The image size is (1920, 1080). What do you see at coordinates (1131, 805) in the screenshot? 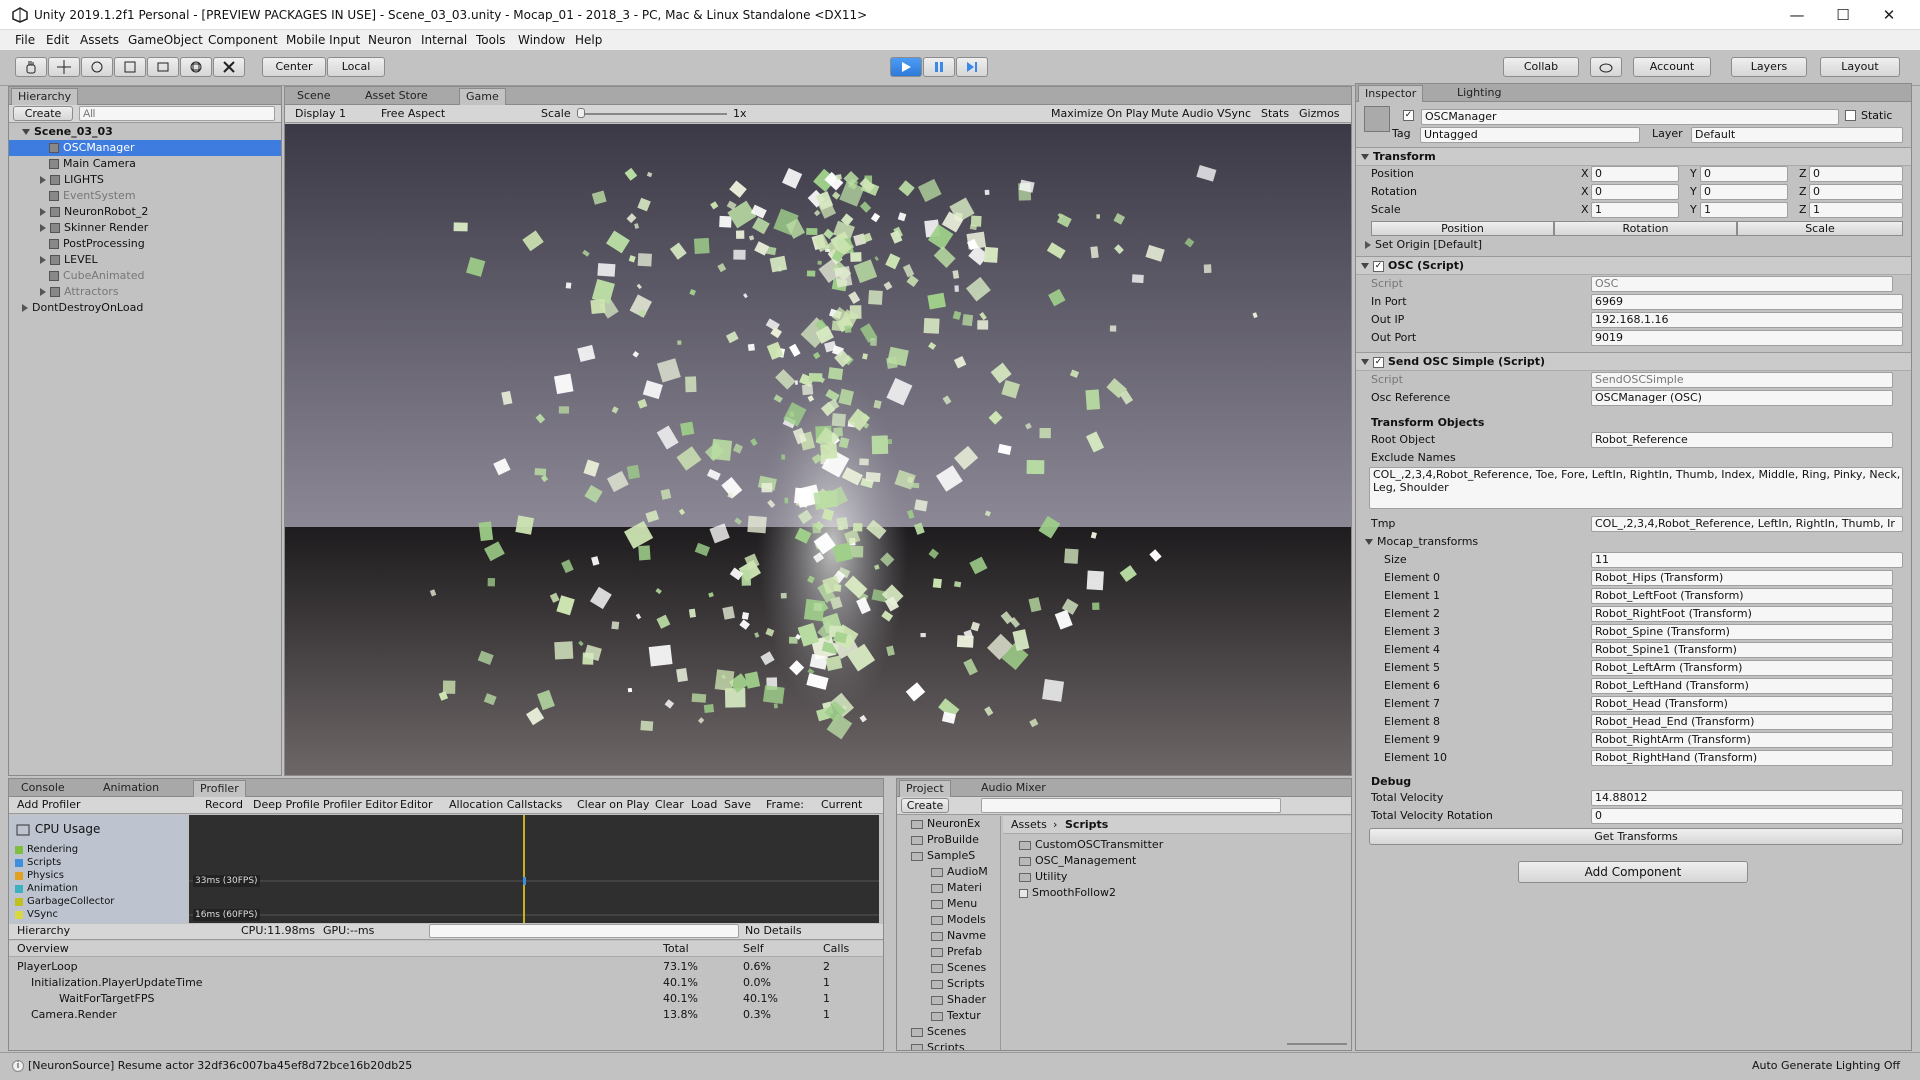
I see `project-search-input` at bounding box center [1131, 805].